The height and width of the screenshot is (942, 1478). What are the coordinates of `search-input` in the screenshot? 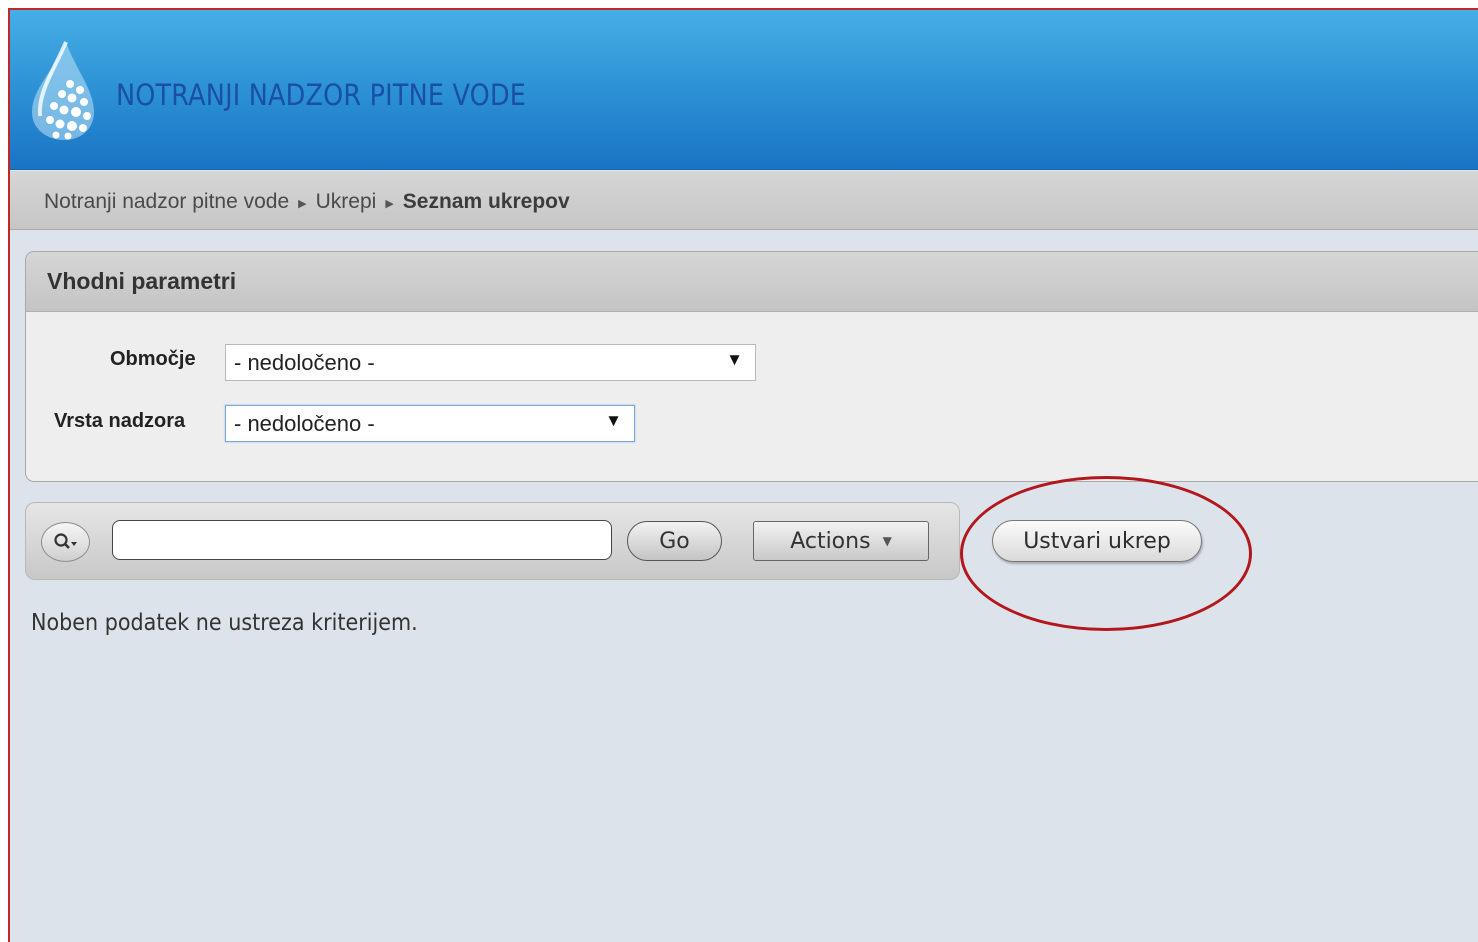 It's located at (362, 540).